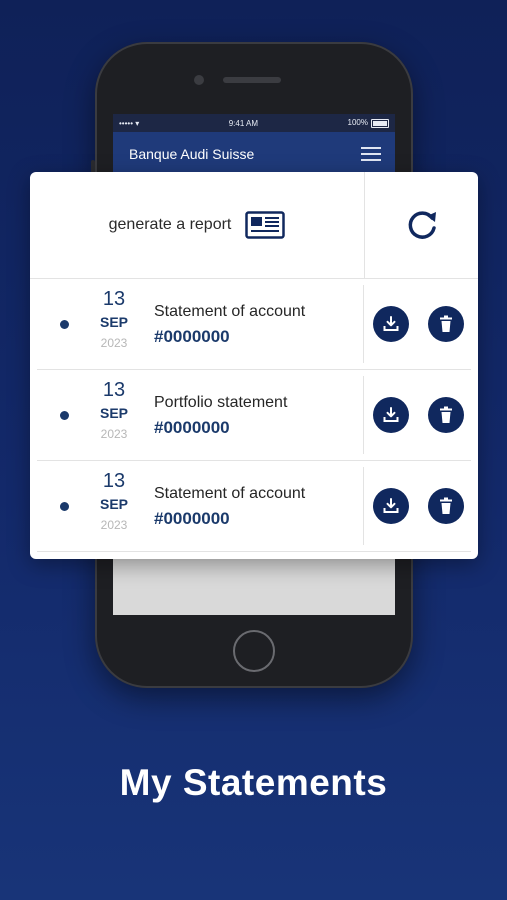 The image size is (507, 900). I want to click on card-header: generate a report, so click(254, 225).